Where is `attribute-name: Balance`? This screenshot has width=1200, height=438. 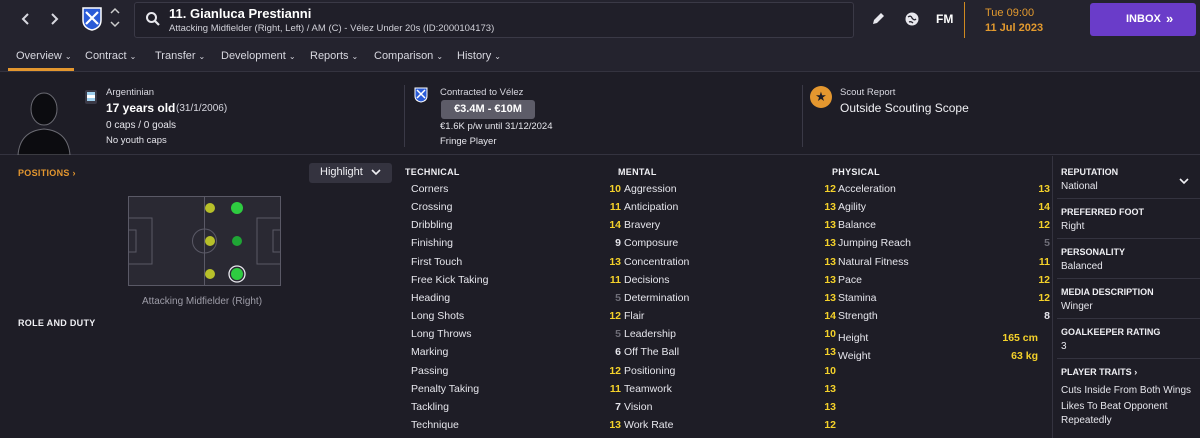
attribute-name: Balance is located at coordinates (857, 225).